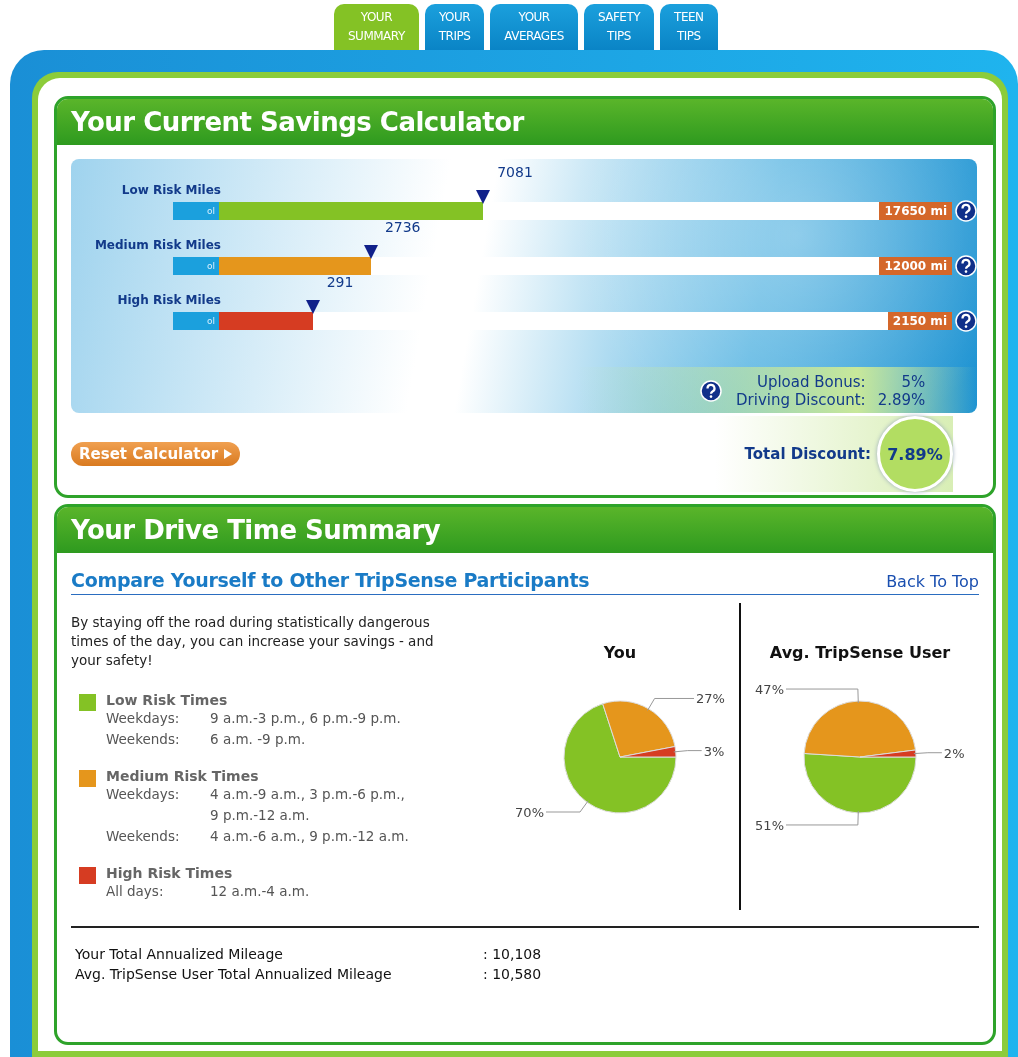  Describe the element at coordinates (167, 700) in the screenshot. I see `legend-title: Low Risk Times` at that location.